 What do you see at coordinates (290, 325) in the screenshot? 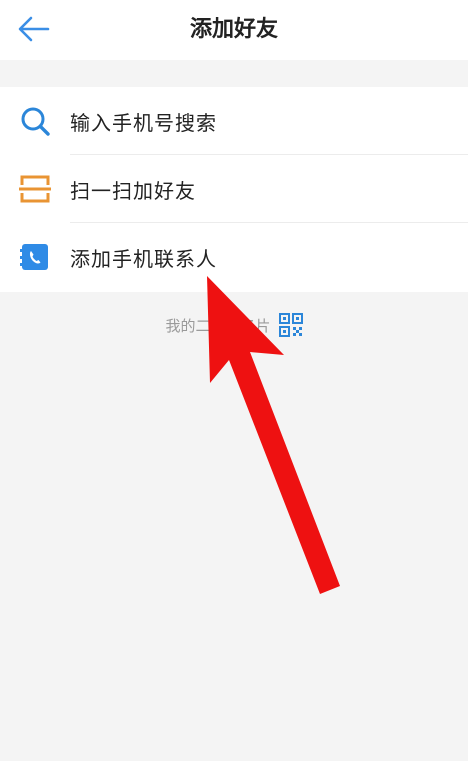
I see `qr-code-icon` at bounding box center [290, 325].